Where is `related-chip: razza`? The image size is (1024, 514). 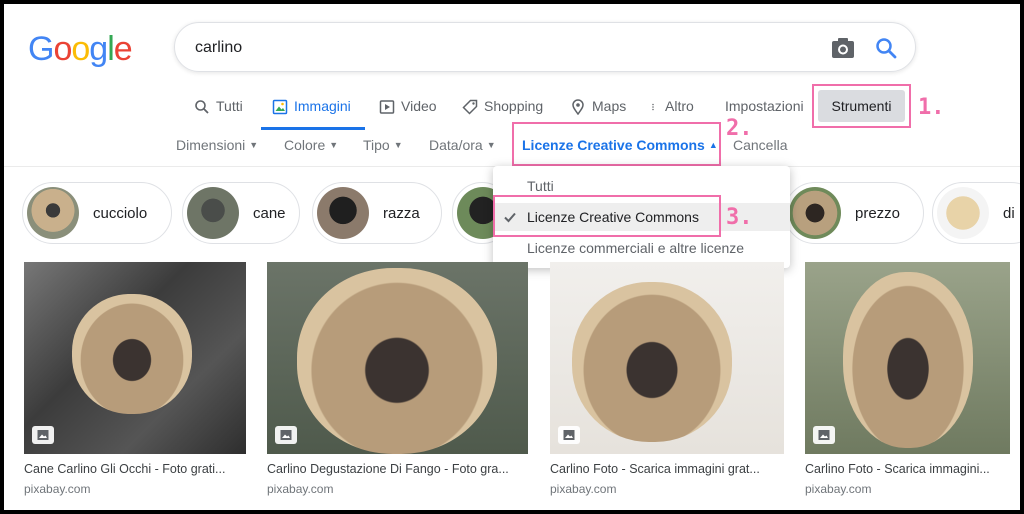 related-chip: razza is located at coordinates (377, 213).